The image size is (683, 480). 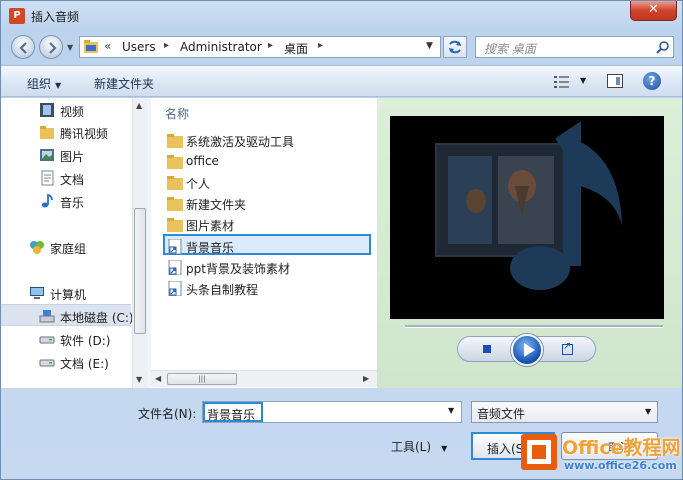 I want to click on seek-bar, so click(x=534, y=326).